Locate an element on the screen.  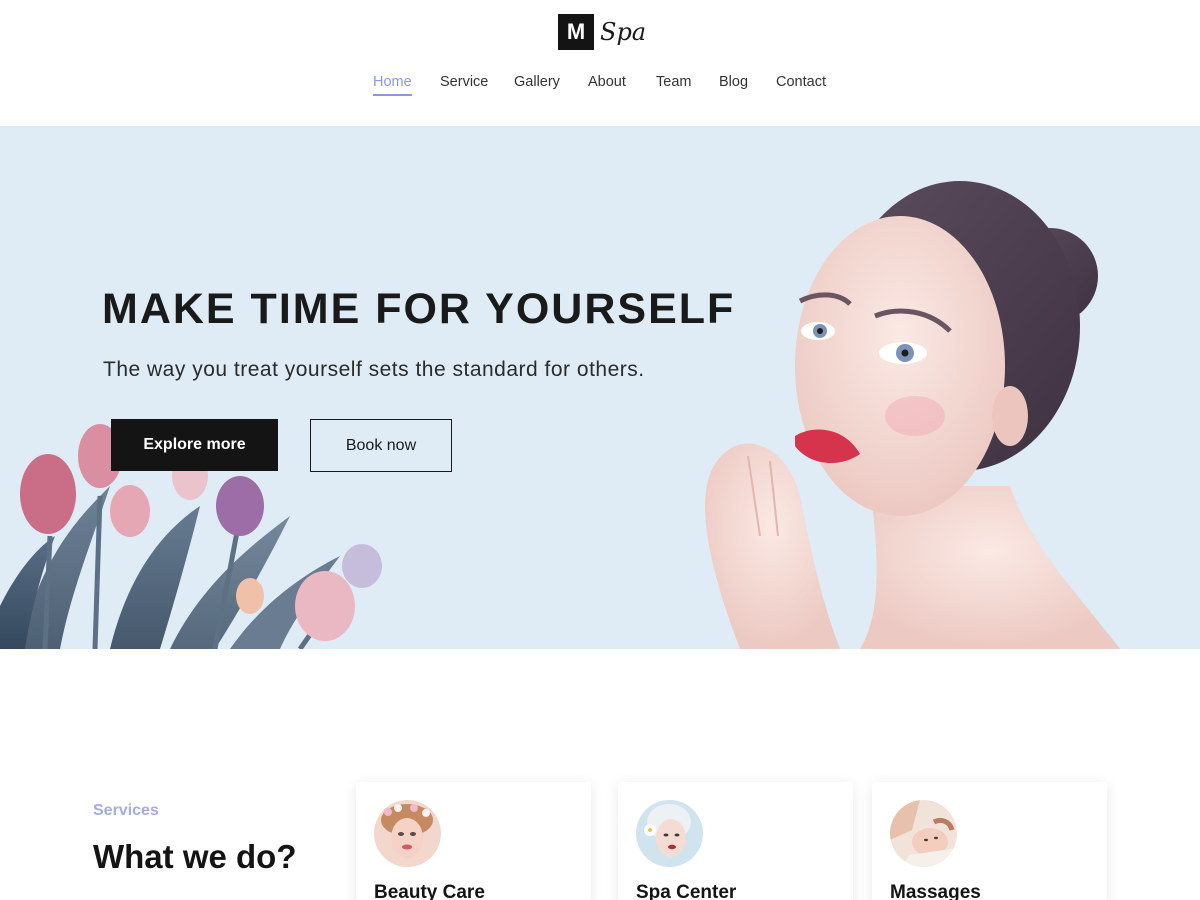
service-card-title: Beauty Care is located at coordinates (429, 891).